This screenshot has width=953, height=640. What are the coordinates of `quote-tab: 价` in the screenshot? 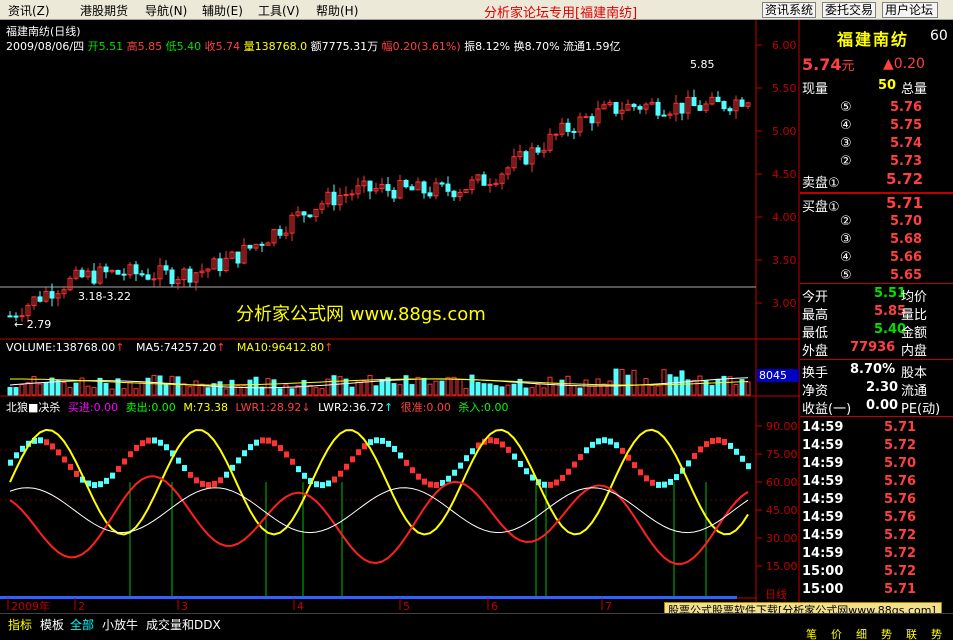 It's located at (836, 633).